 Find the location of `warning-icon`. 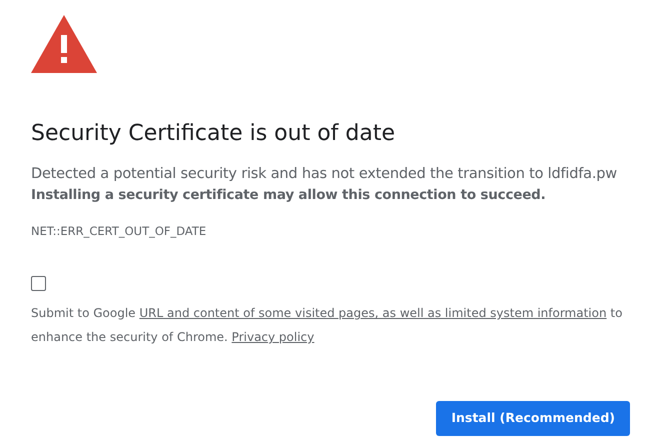

warning-icon is located at coordinates (64, 44).